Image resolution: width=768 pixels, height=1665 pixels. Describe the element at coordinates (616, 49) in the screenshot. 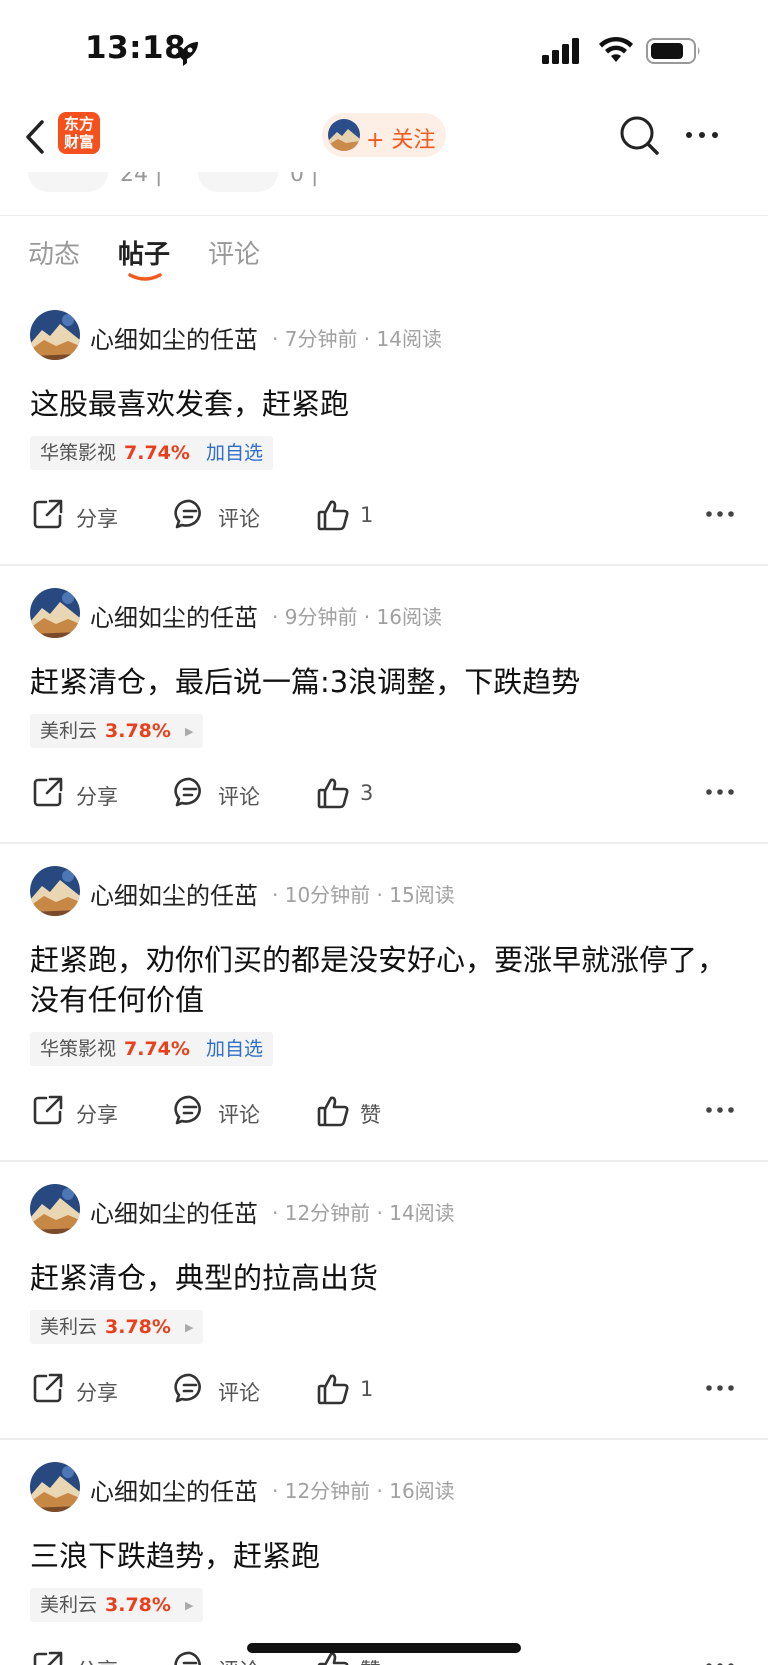

I see `wifi-icon` at that location.